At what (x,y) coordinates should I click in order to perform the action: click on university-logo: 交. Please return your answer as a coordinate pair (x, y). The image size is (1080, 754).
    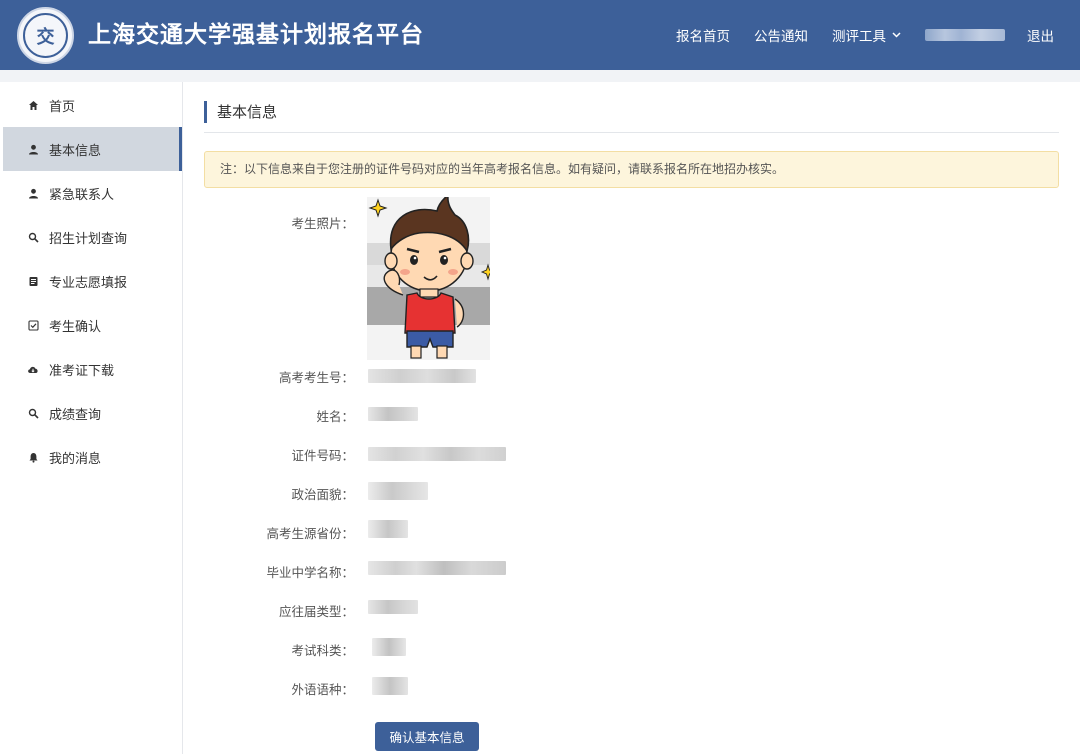
    Looking at the image, I should click on (45, 35).